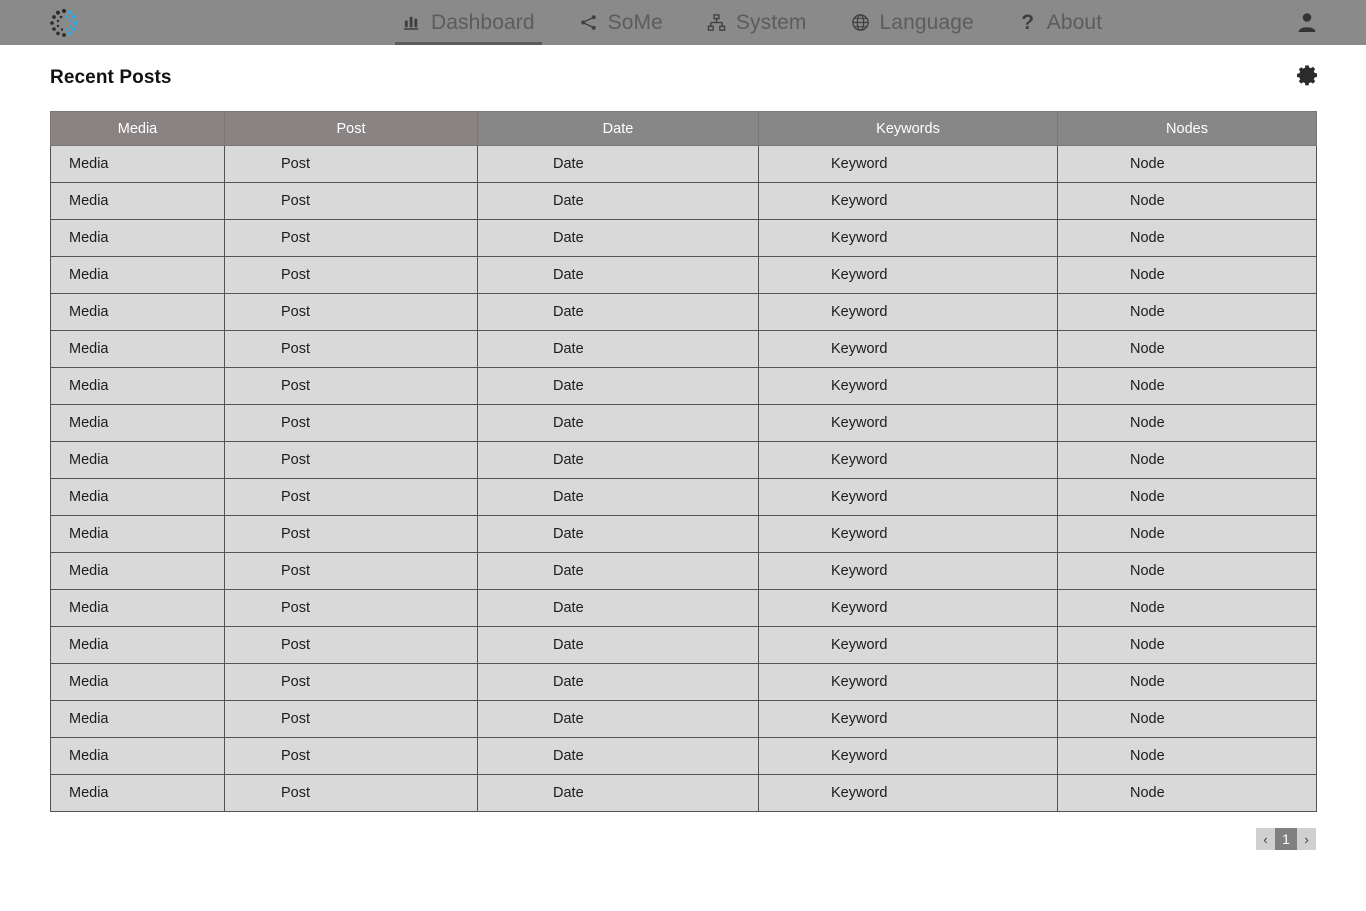 The width and height of the screenshot is (1366, 911). What do you see at coordinates (1265, 839) in the screenshot?
I see `pagination-prev-button: ‹` at bounding box center [1265, 839].